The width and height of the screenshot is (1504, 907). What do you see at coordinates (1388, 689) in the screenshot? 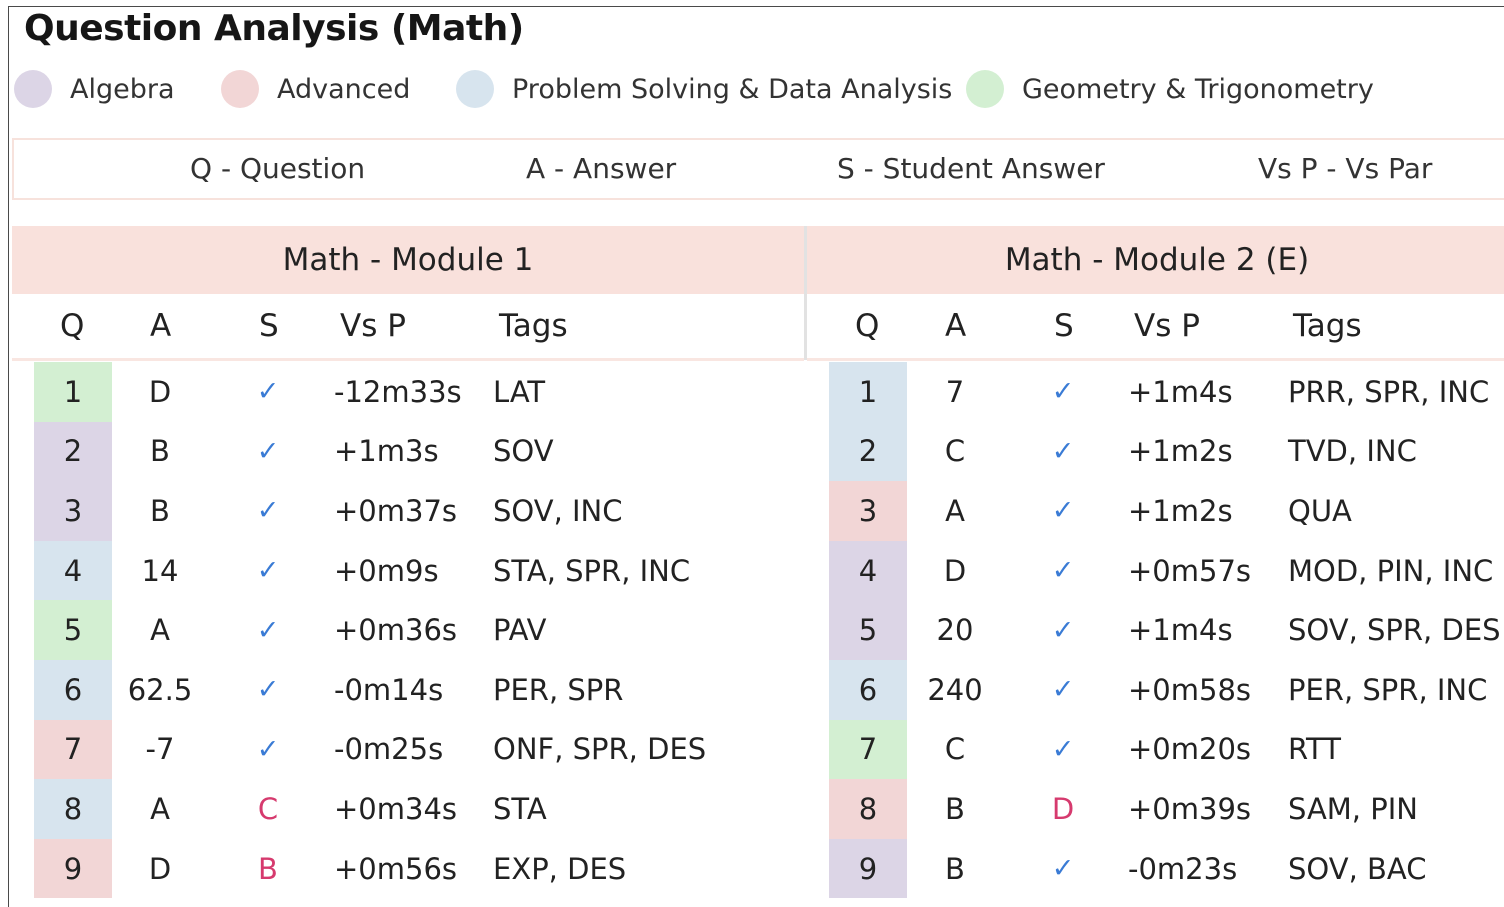
I see `question-tags: PER, SPR, INC` at bounding box center [1388, 689].